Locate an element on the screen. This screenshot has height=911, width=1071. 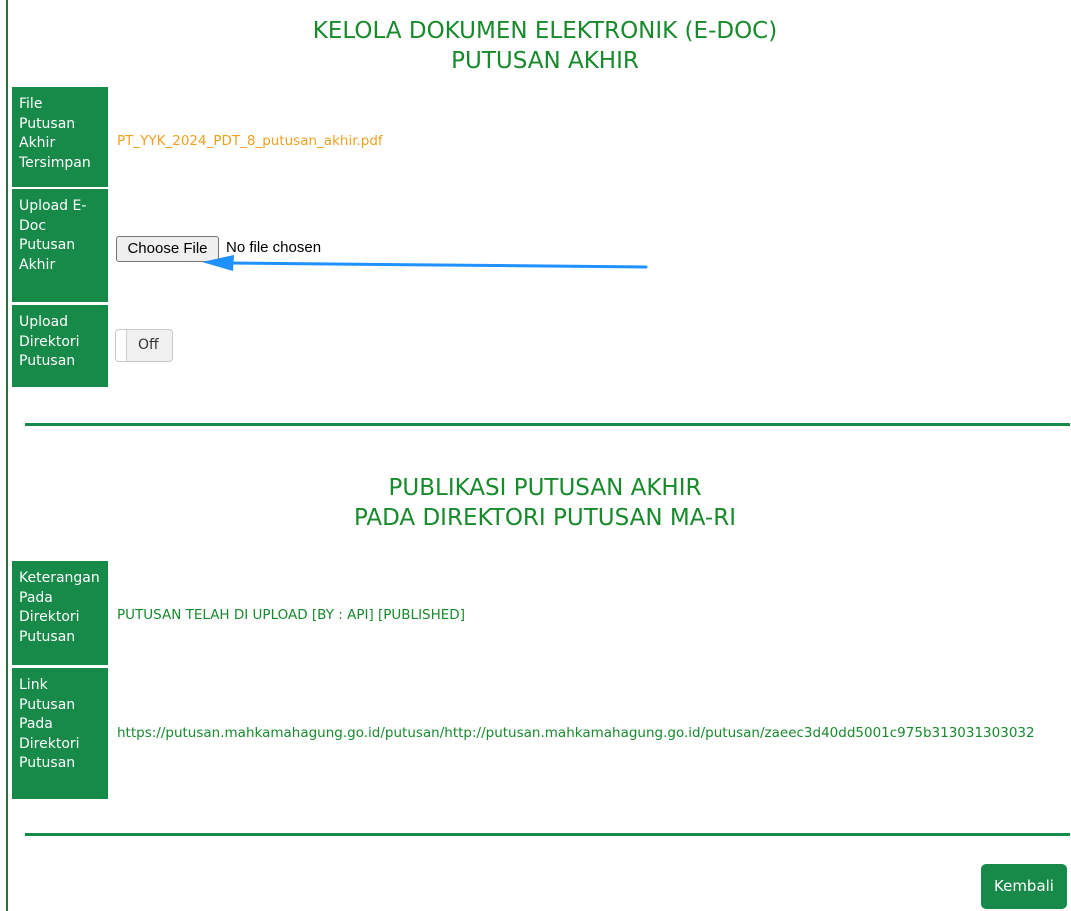
toggle-label: Off is located at coordinates (148, 345).